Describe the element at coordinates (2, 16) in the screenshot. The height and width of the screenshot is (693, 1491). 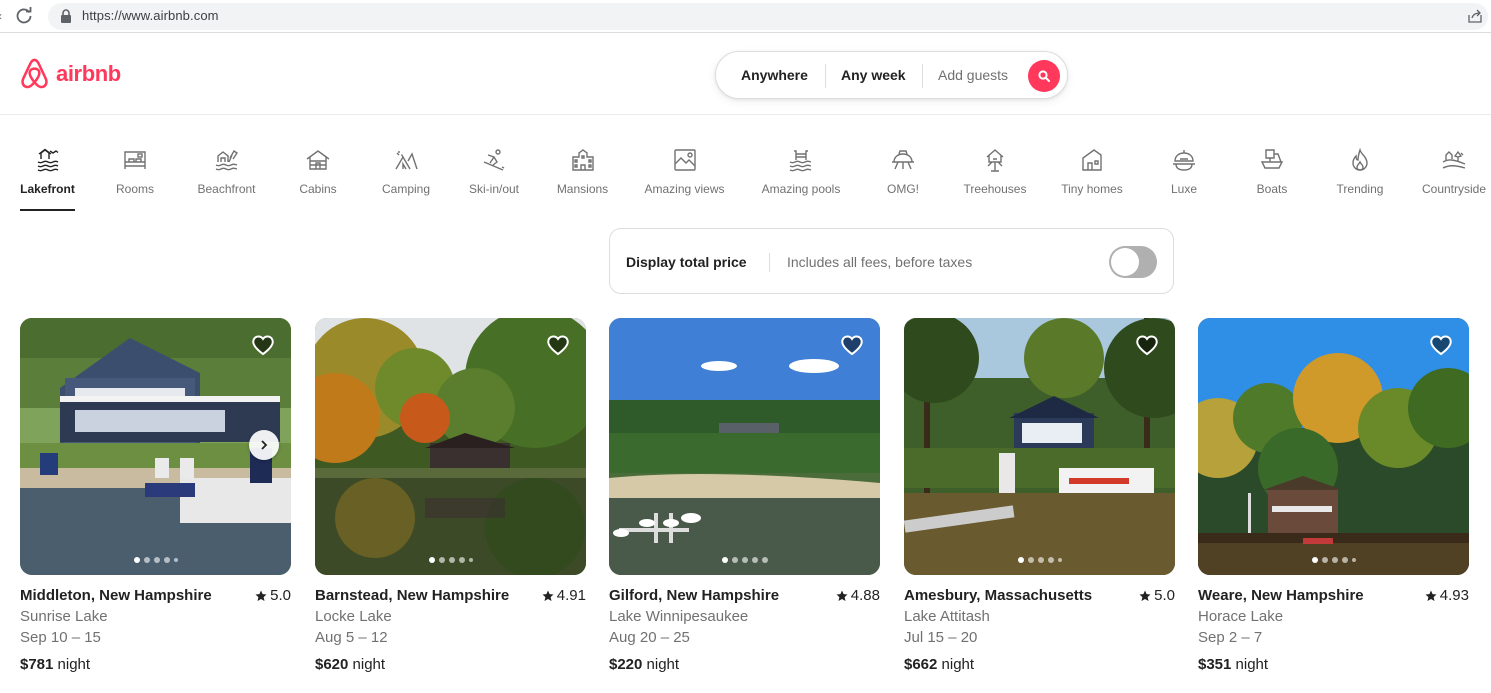
I see `back-icon: ‹` at that location.